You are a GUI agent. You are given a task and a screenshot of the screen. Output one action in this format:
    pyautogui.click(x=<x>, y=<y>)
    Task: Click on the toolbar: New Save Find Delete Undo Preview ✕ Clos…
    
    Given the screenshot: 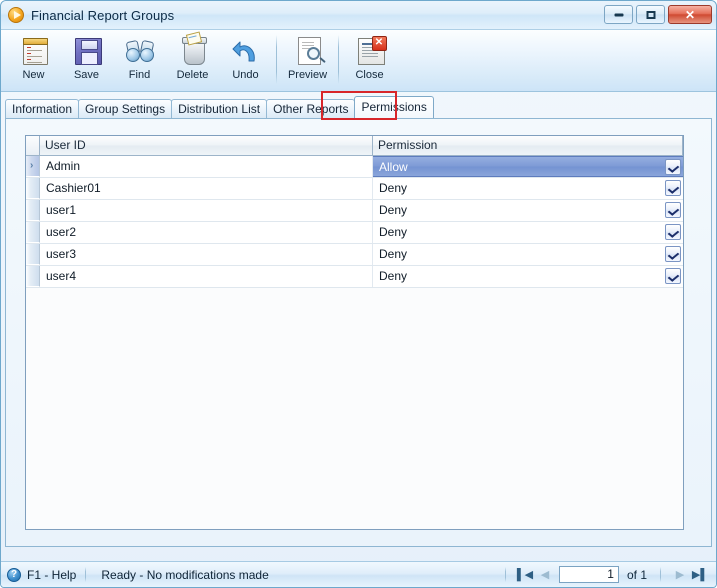 What is the action you would take?
    pyautogui.click(x=358, y=61)
    